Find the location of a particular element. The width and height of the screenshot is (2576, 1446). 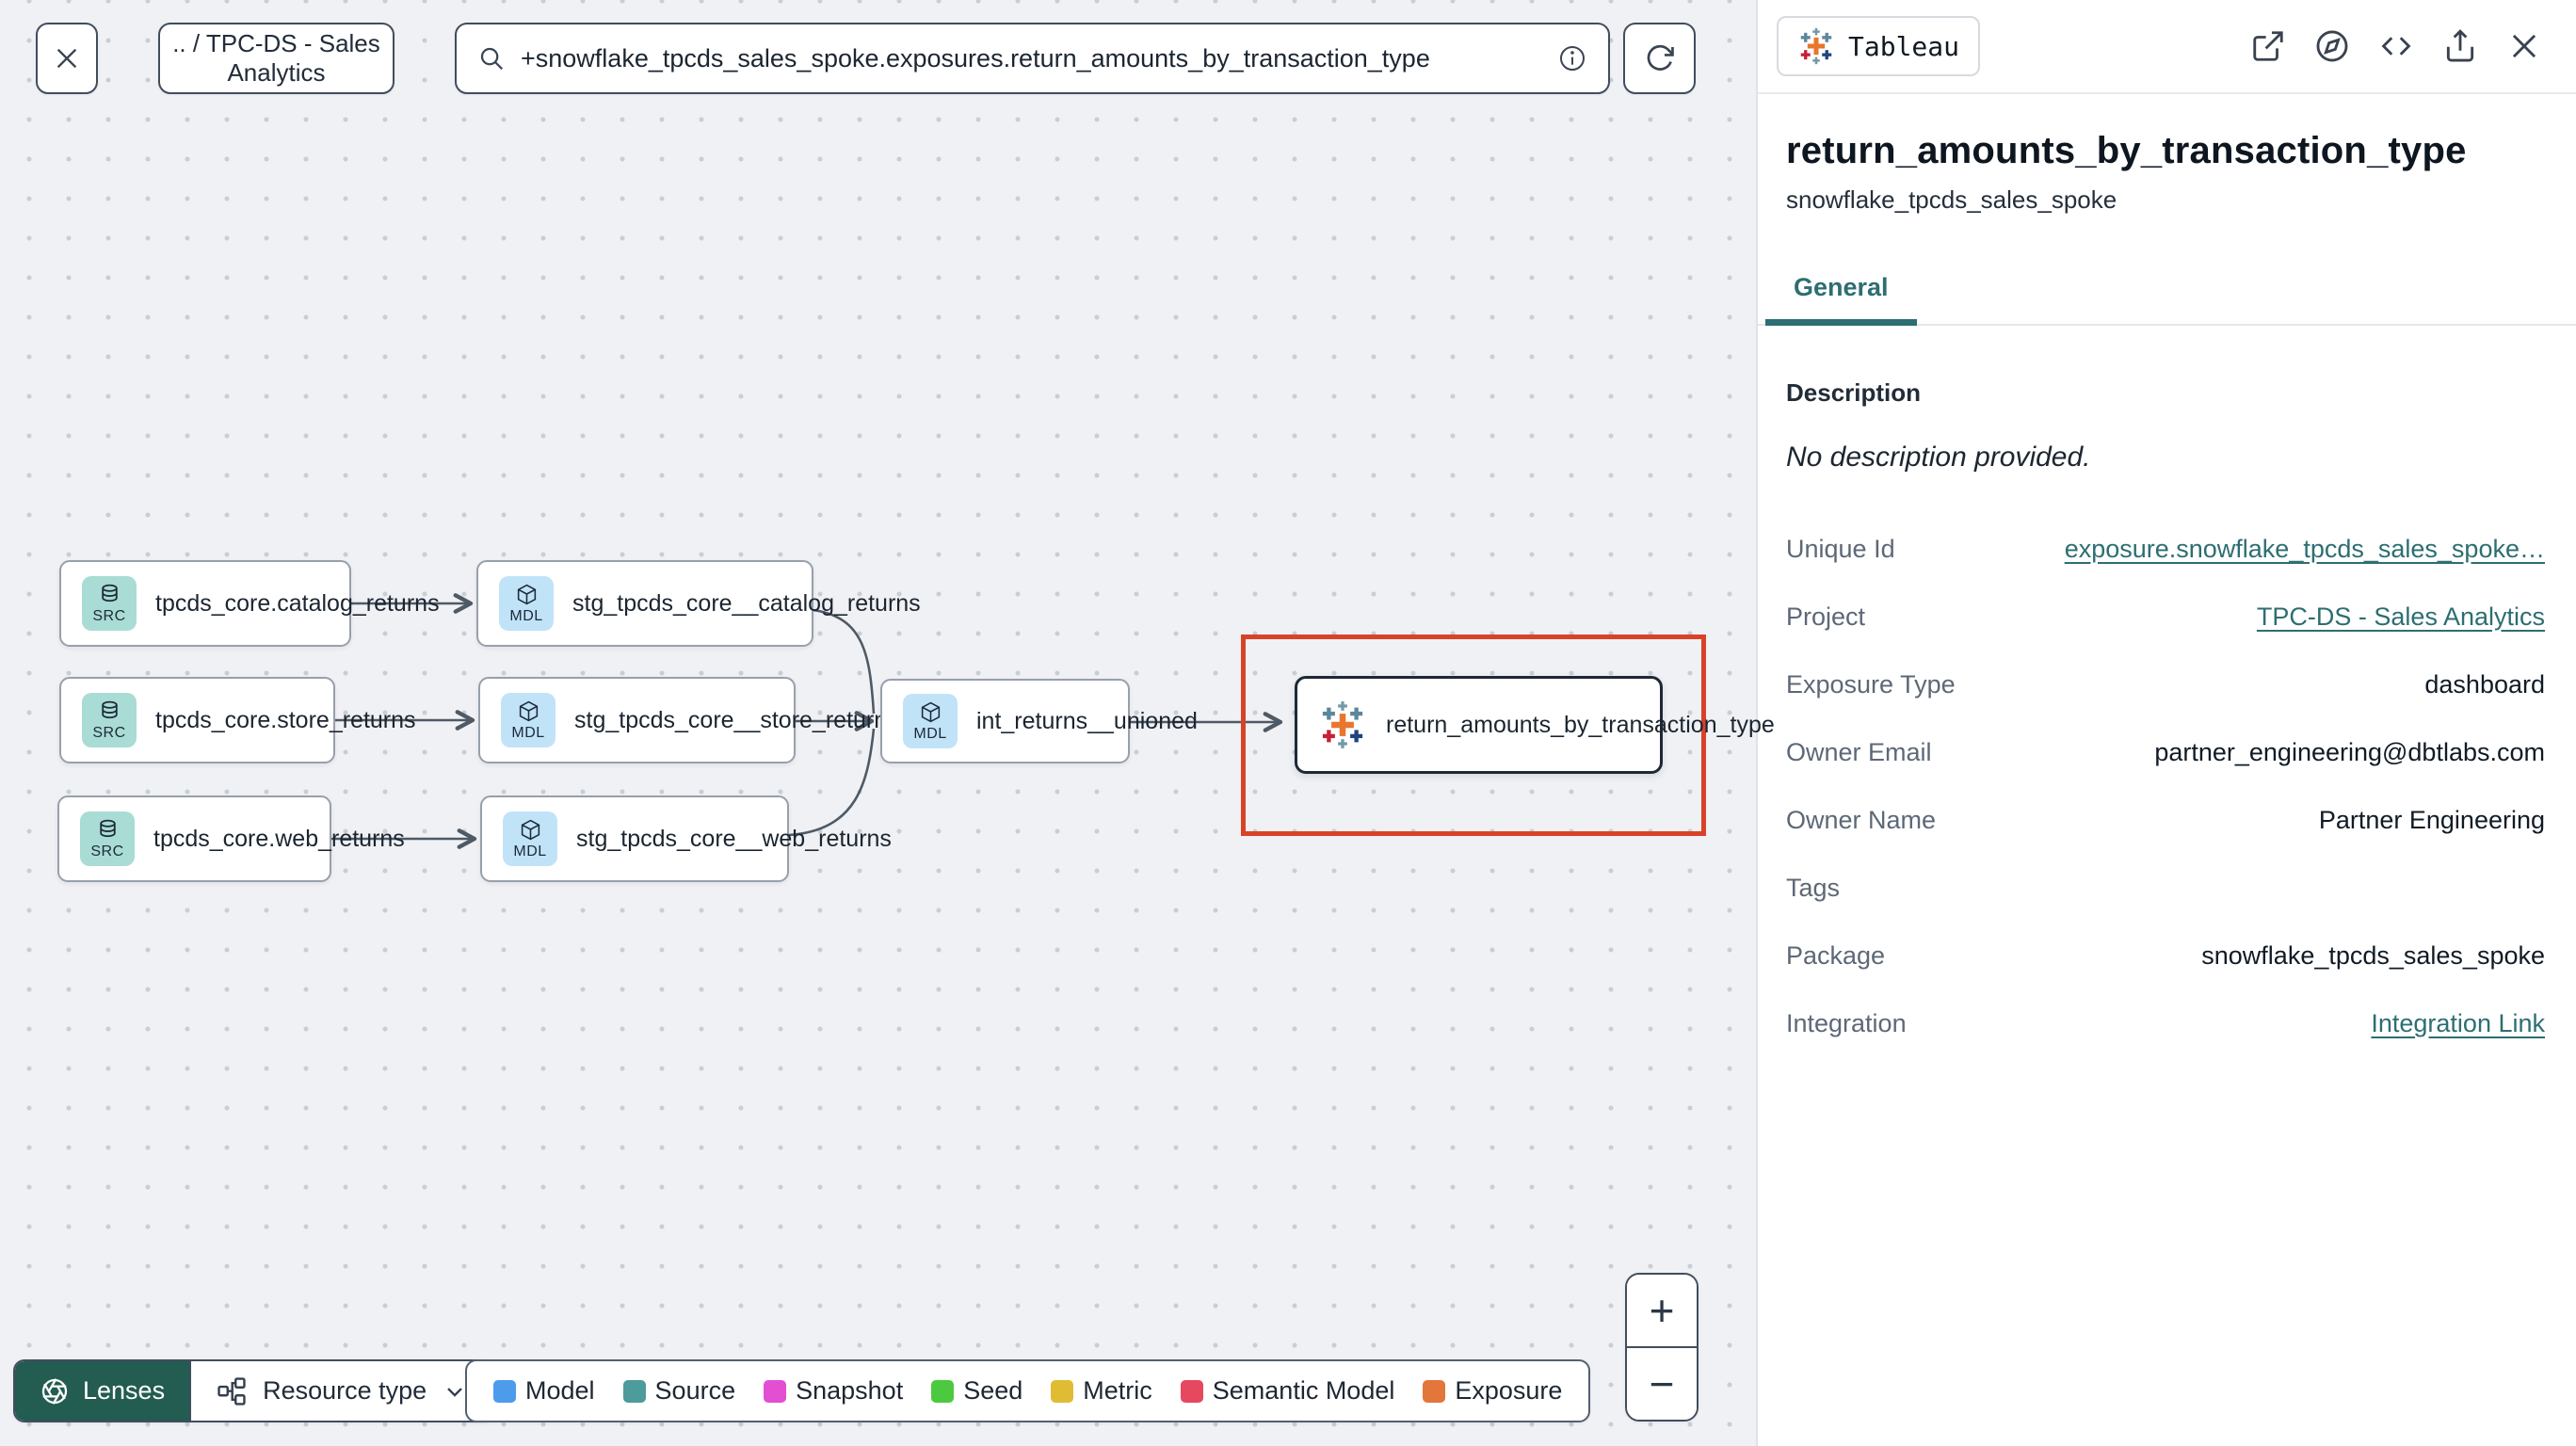

legend-item-source: Source is located at coordinates (678, 1391).